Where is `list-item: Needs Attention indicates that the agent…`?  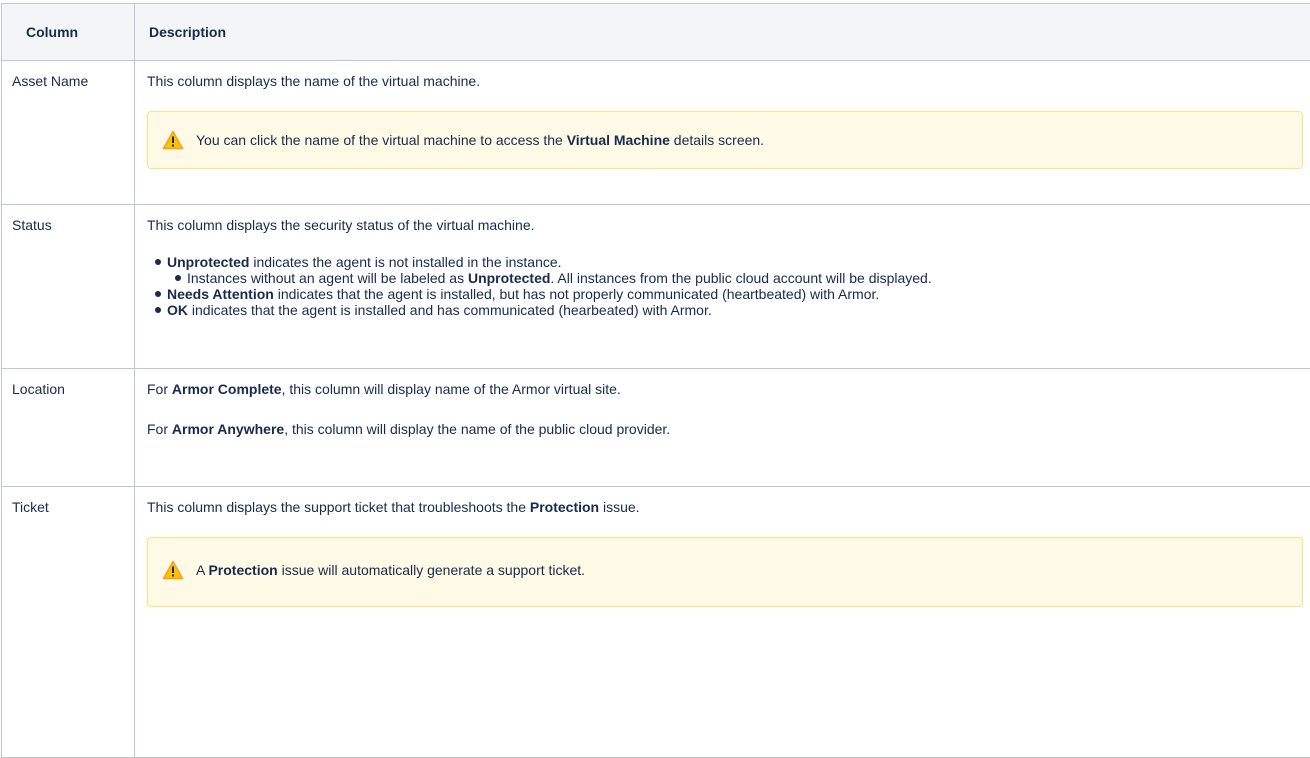 list-item: Needs Attention indicates that the agent… is located at coordinates (737, 294).